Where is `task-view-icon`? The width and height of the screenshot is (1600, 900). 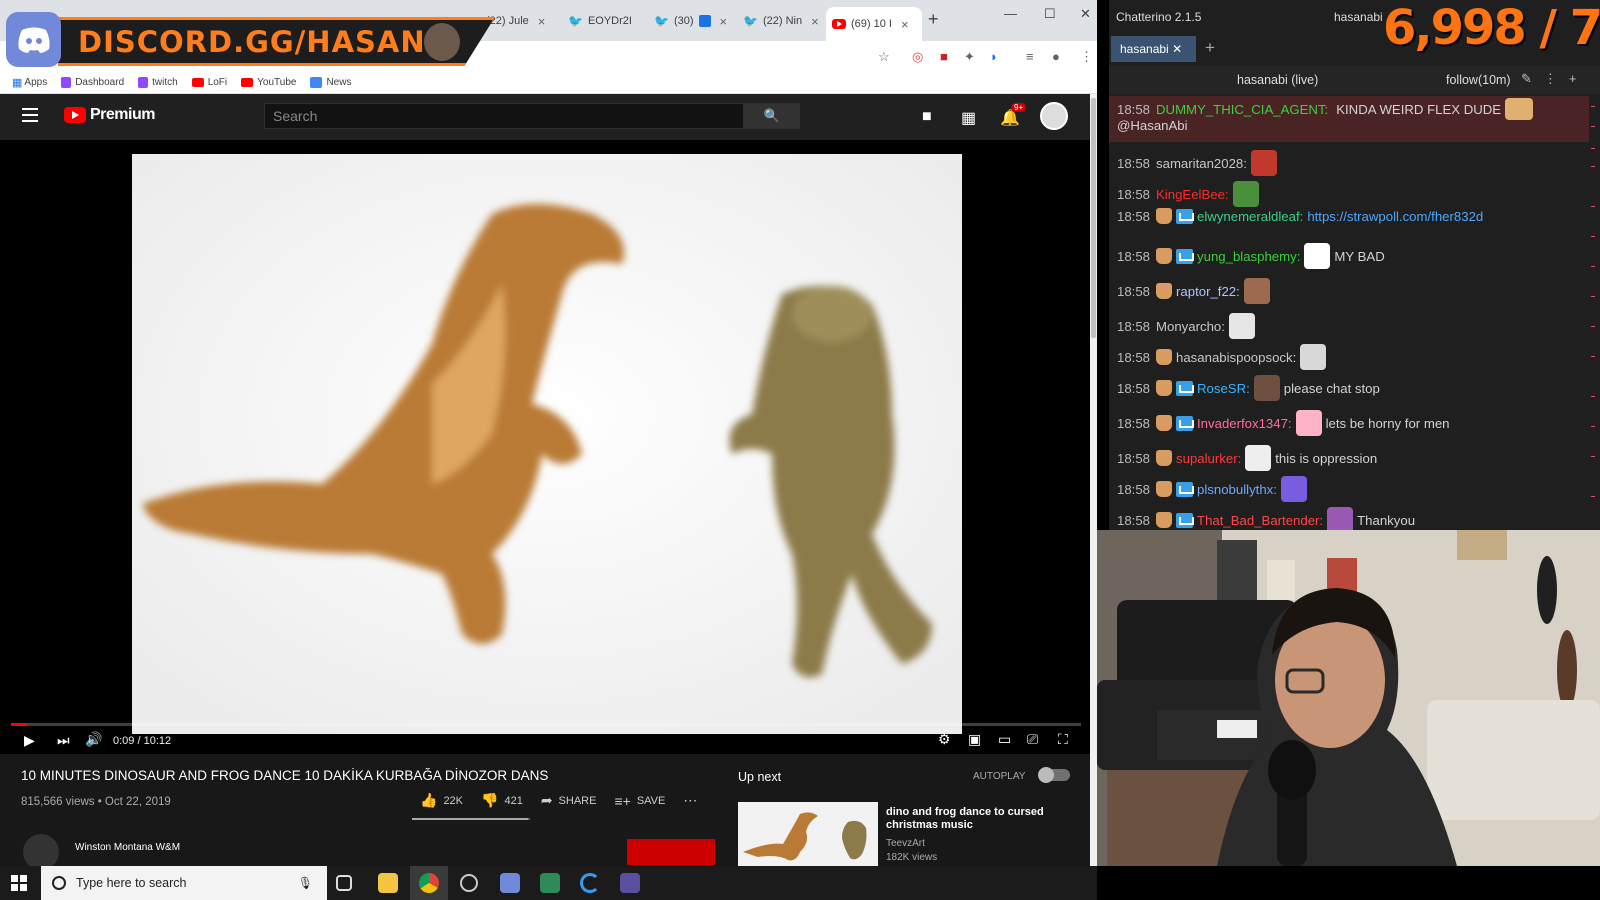 task-view-icon is located at coordinates (344, 883).